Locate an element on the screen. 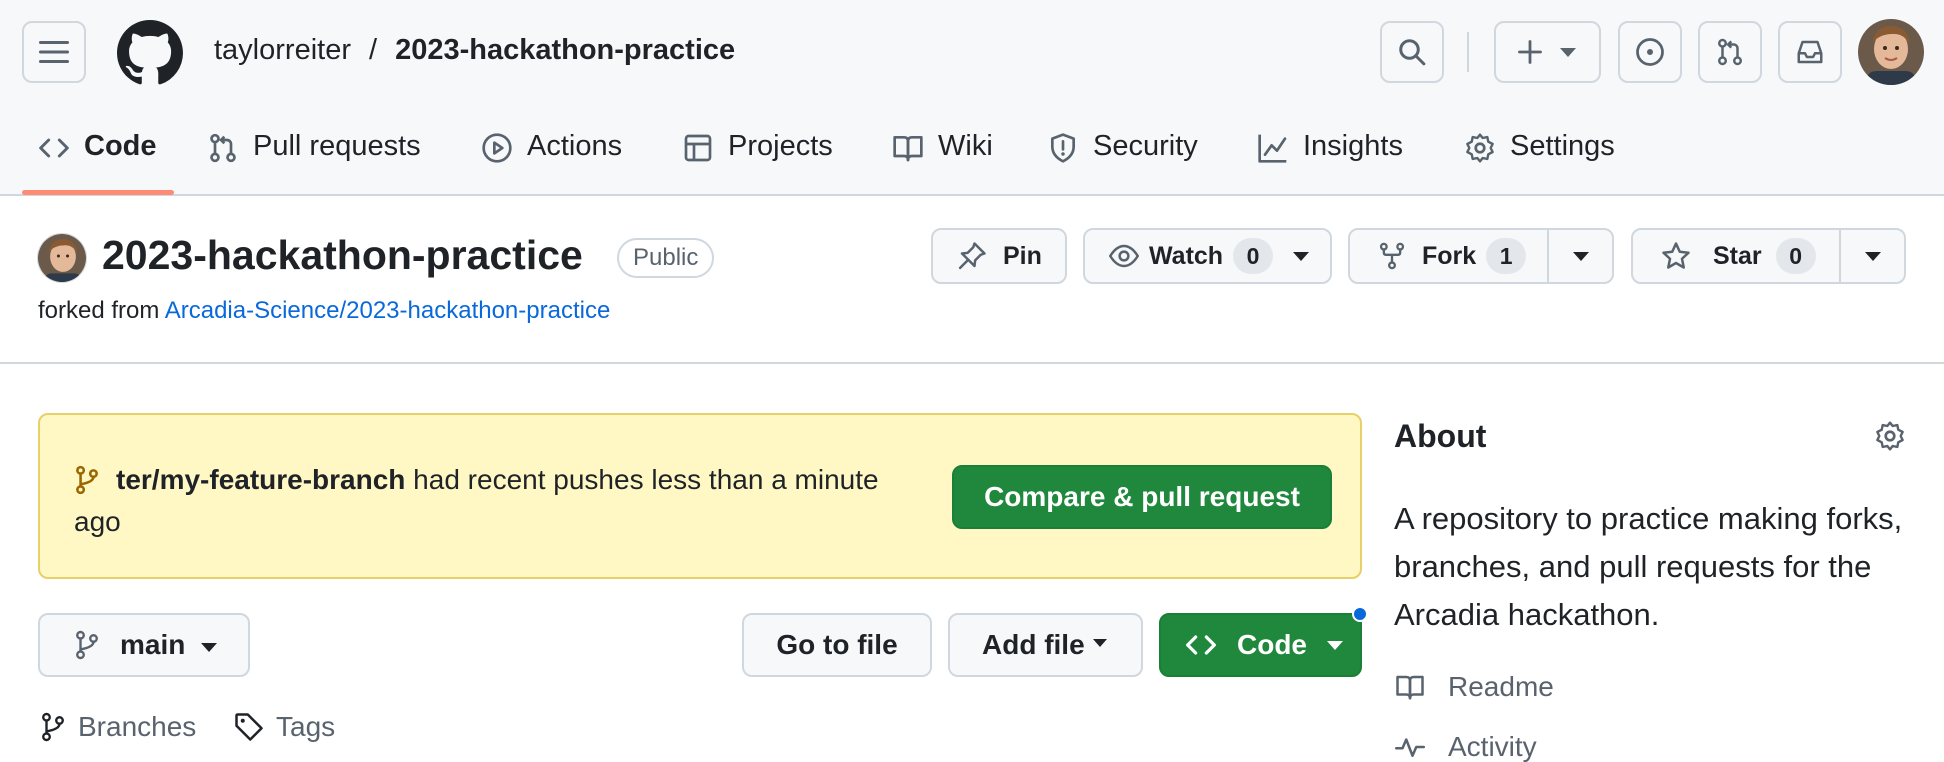 The image size is (1944, 762). tab-projects-label: Projects is located at coordinates (780, 146).